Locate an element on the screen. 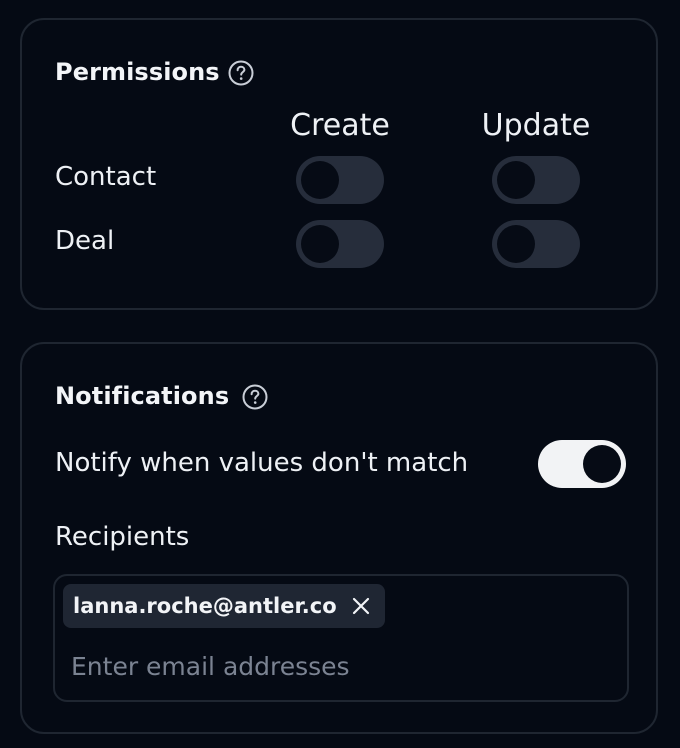  recipients-email-field: lanna.roche@antler.co is located at coordinates (341, 638).